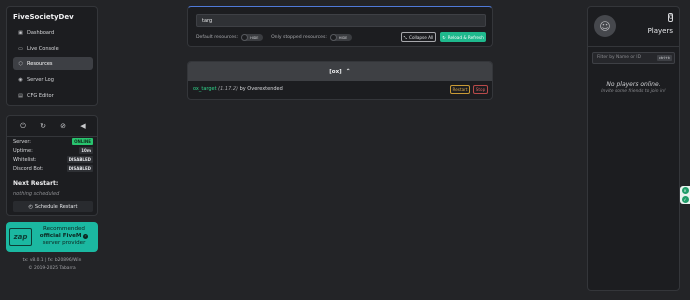  Describe the element at coordinates (660, 31) in the screenshot. I see `players-label: Players` at that location.